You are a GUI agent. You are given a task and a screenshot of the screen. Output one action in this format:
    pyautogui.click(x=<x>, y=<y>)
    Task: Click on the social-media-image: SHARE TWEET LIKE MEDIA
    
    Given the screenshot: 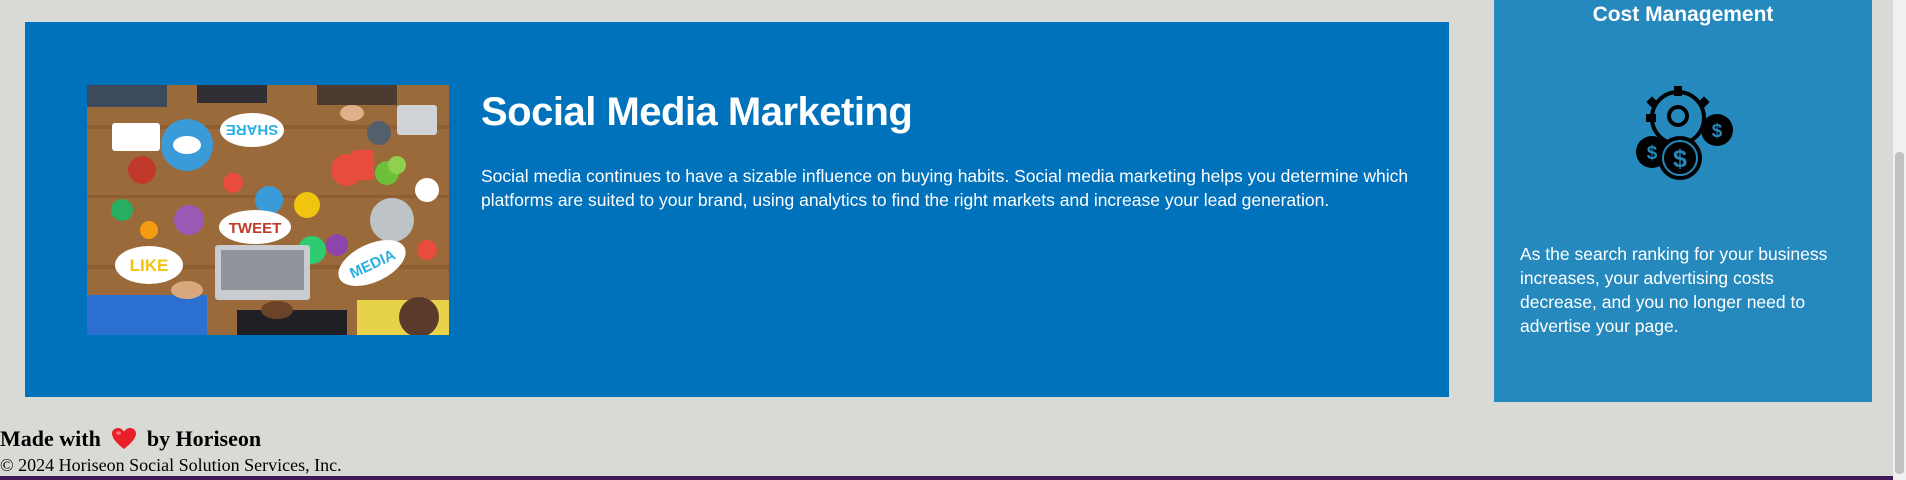 What is the action you would take?
    pyautogui.click(x=268, y=210)
    